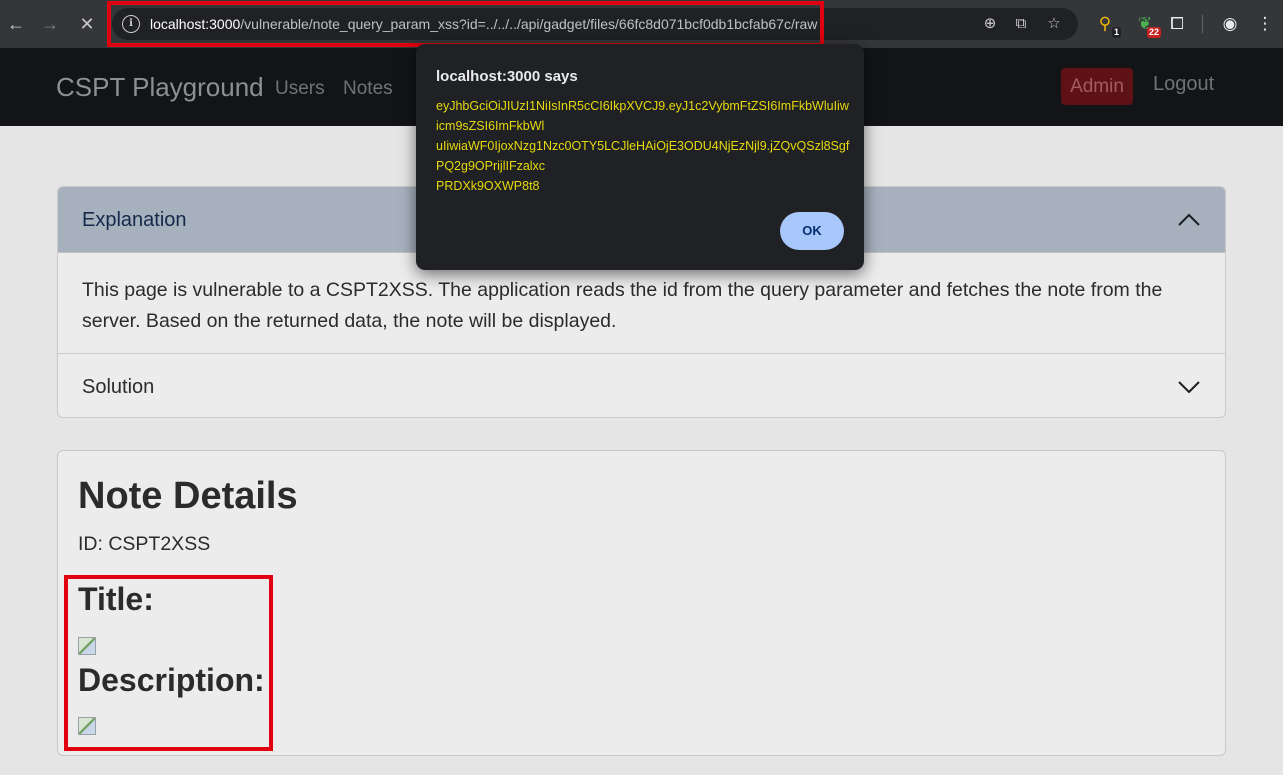 The image size is (1283, 775). What do you see at coordinates (87, 24) in the screenshot?
I see `stop-loading-icon: ✕` at bounding box center [87, 24].